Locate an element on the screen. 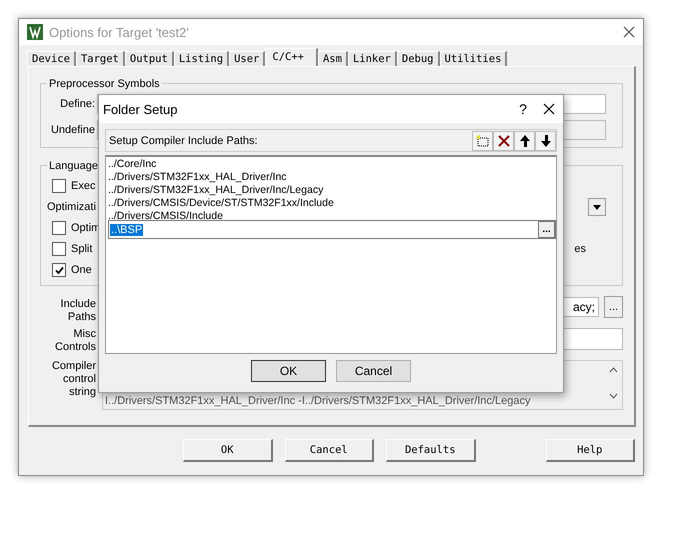  path-item: ../Drivers/STM32F1xx_HAL_Driver/Inc/Legacy is located at coordinates (332, 190).